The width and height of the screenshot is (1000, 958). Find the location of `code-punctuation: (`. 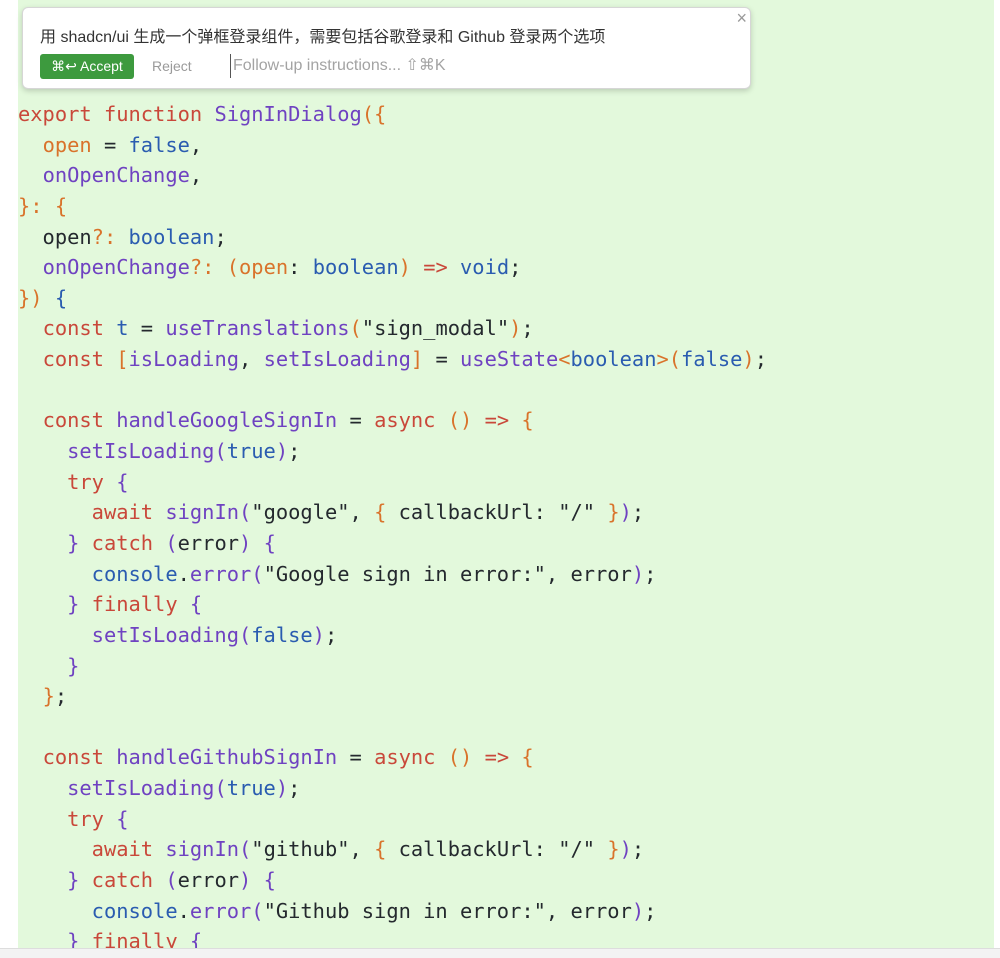

code-punctuation: ( is located at coordinates (355, 328).